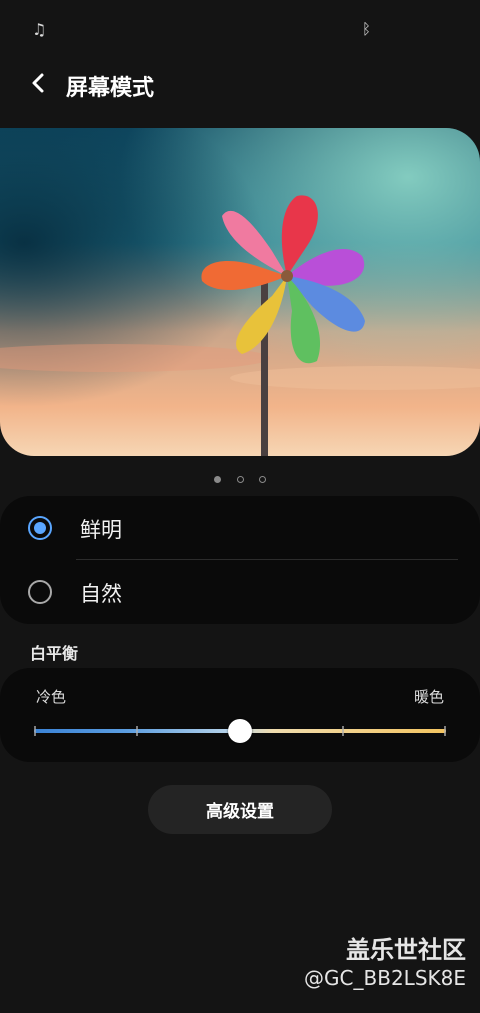  What do you see at coordinates (240, 715) in the screenshot?
I see `white-balance-card: 冷色 暖色` at bounding box center [240, 715].